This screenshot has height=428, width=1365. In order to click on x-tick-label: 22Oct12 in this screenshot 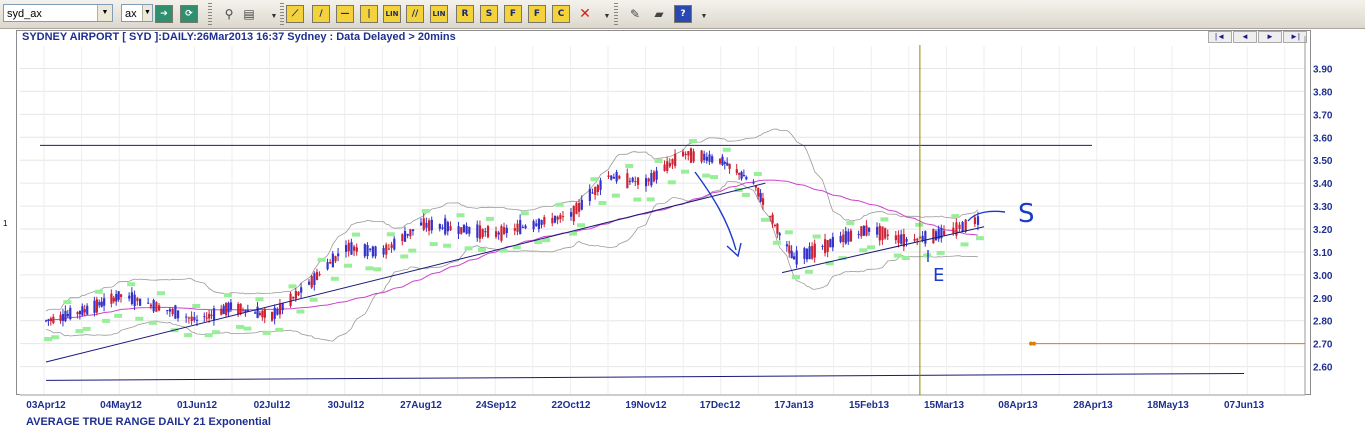, I will do `click(571, 405)`.